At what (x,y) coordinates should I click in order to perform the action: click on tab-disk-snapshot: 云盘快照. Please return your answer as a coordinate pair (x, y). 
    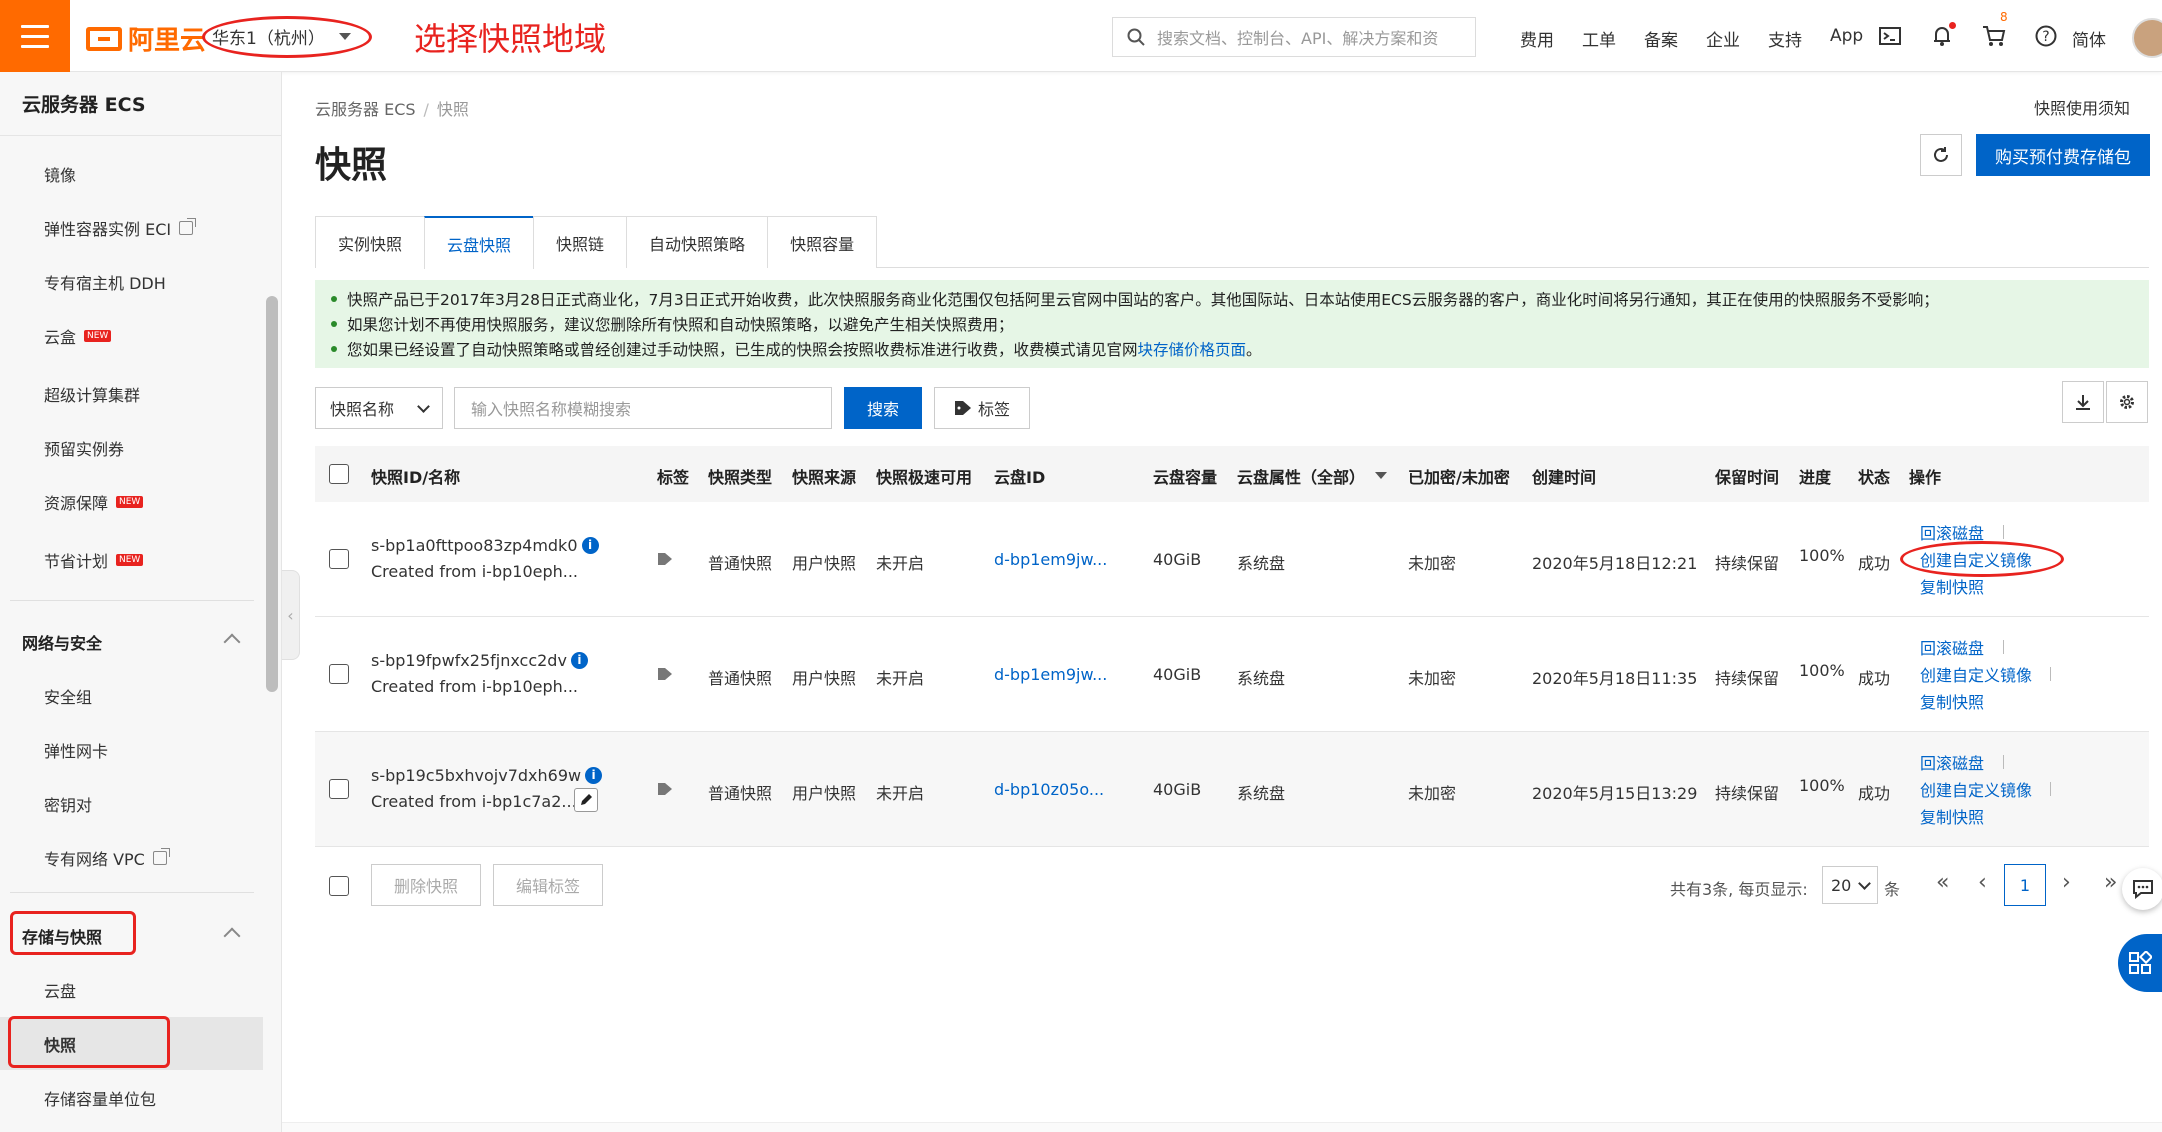
    Looking at the image, I should click on (479, 242).